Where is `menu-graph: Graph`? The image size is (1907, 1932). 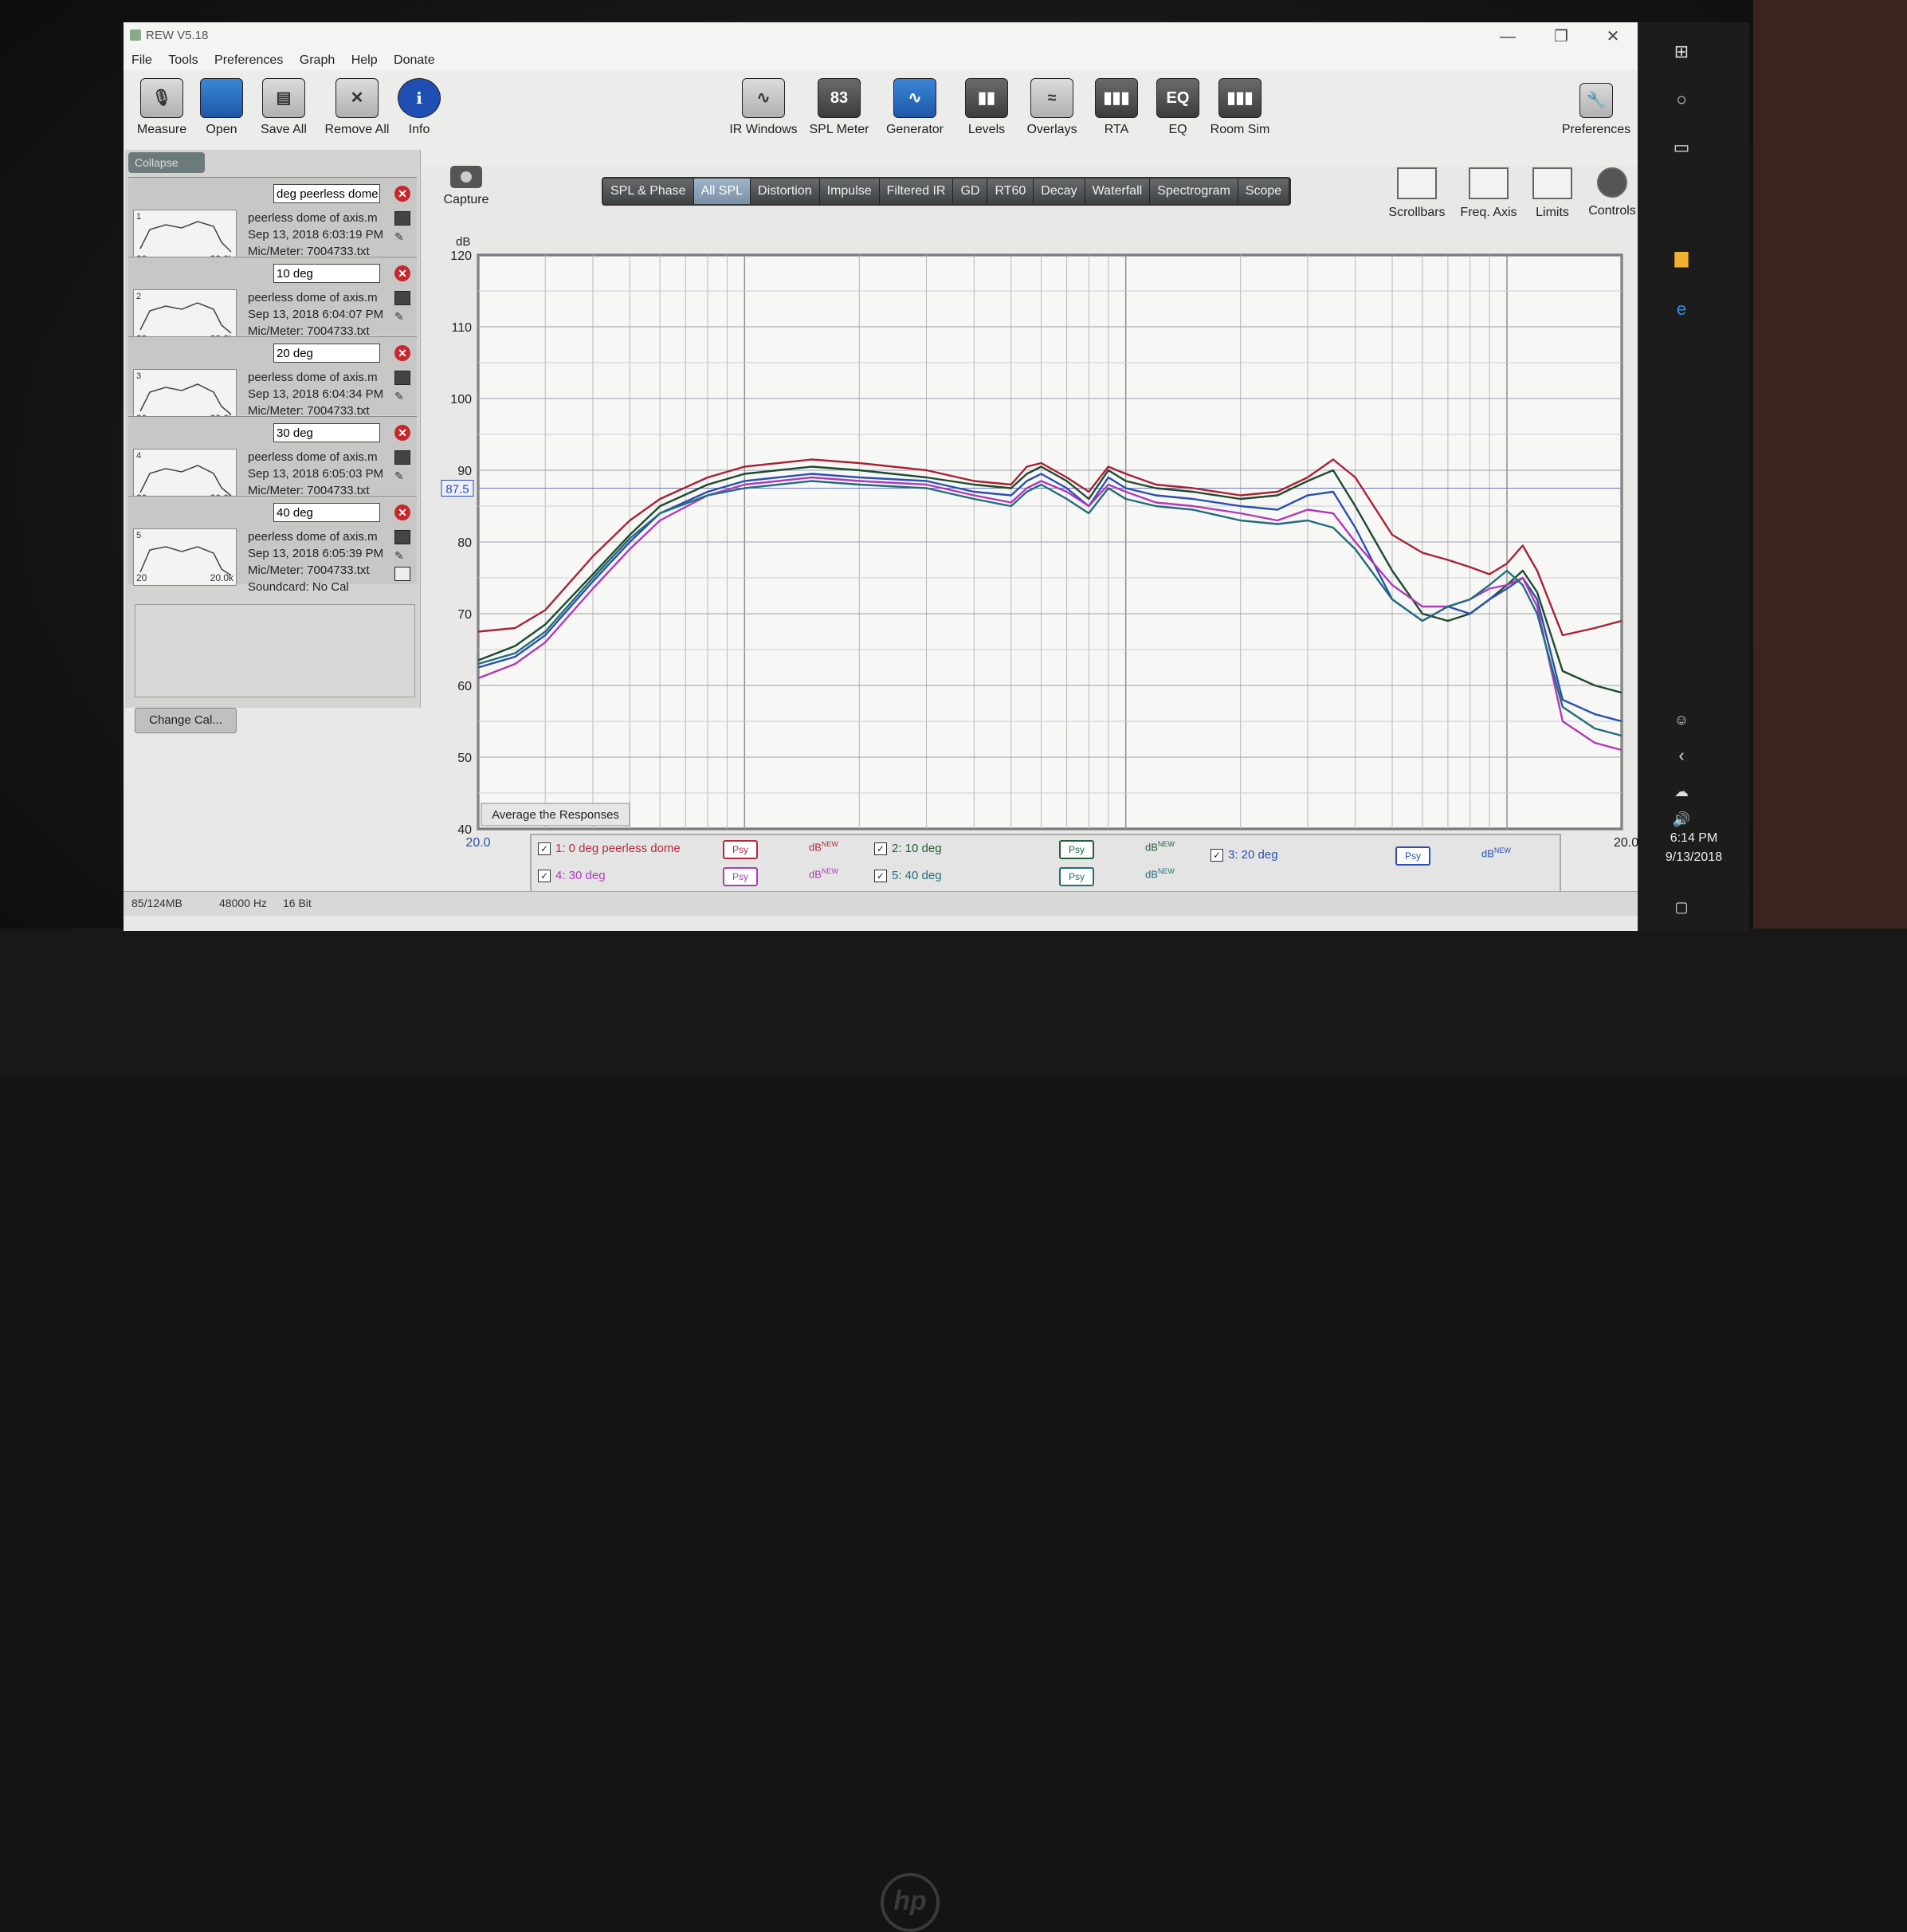
menu-graph: Graph is located at coordinates (317, 60).